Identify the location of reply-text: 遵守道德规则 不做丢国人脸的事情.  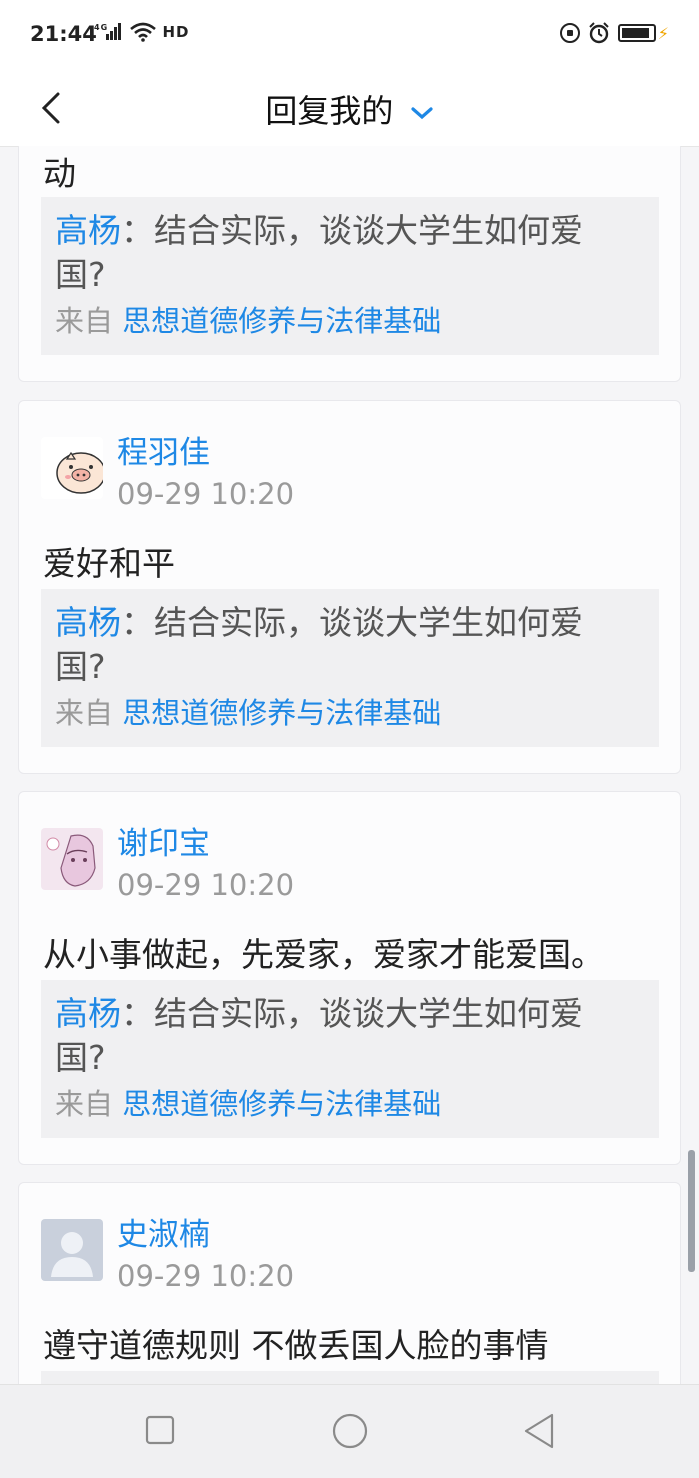
(296, 1345).